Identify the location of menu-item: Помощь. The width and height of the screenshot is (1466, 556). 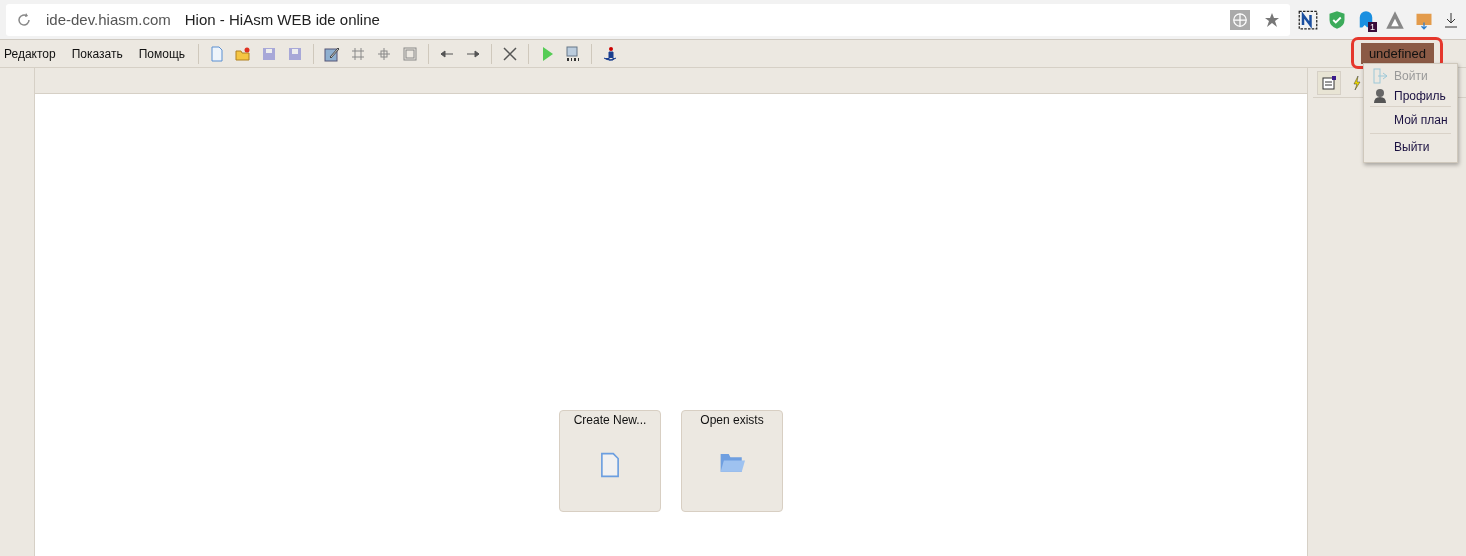
(162, 53).